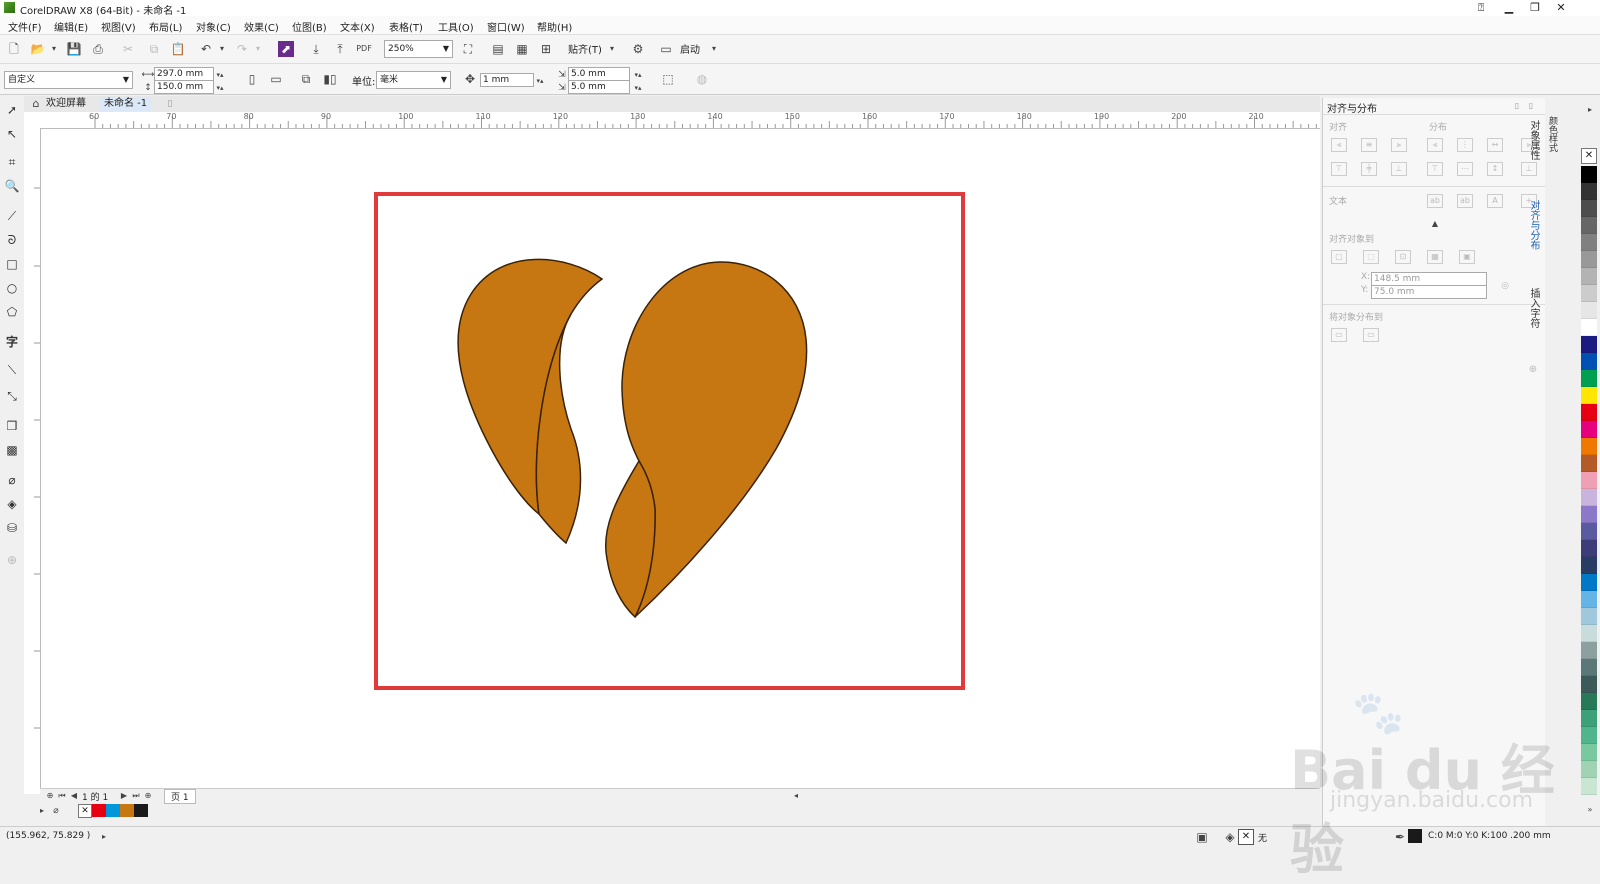 This screenshot has height=884, width=1600. I want to click on minimize-button: ▁, so click(1509, 8).